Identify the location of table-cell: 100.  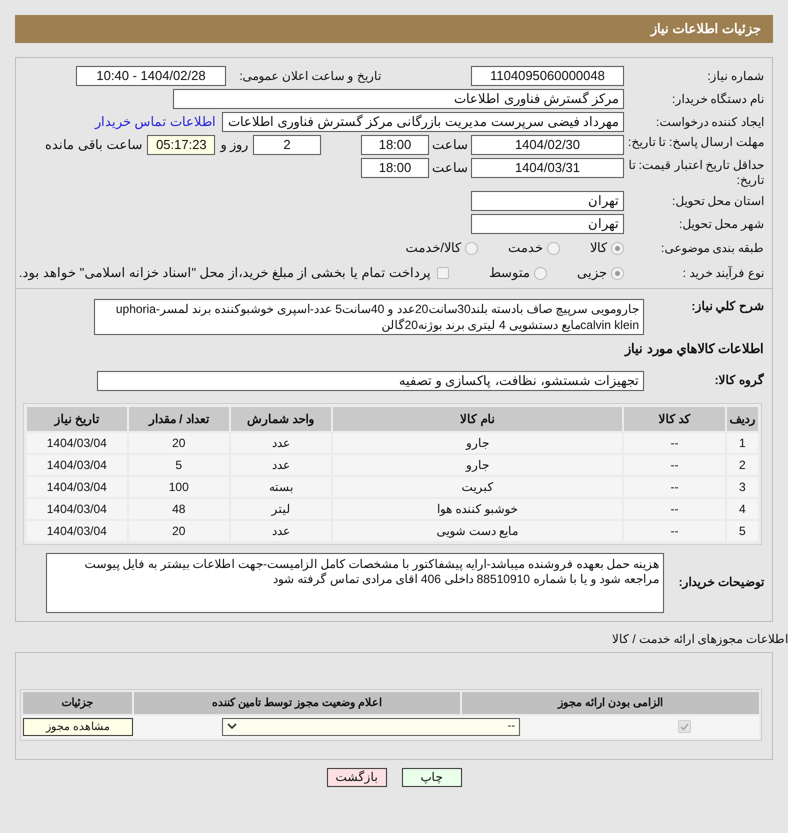
(179, 486).